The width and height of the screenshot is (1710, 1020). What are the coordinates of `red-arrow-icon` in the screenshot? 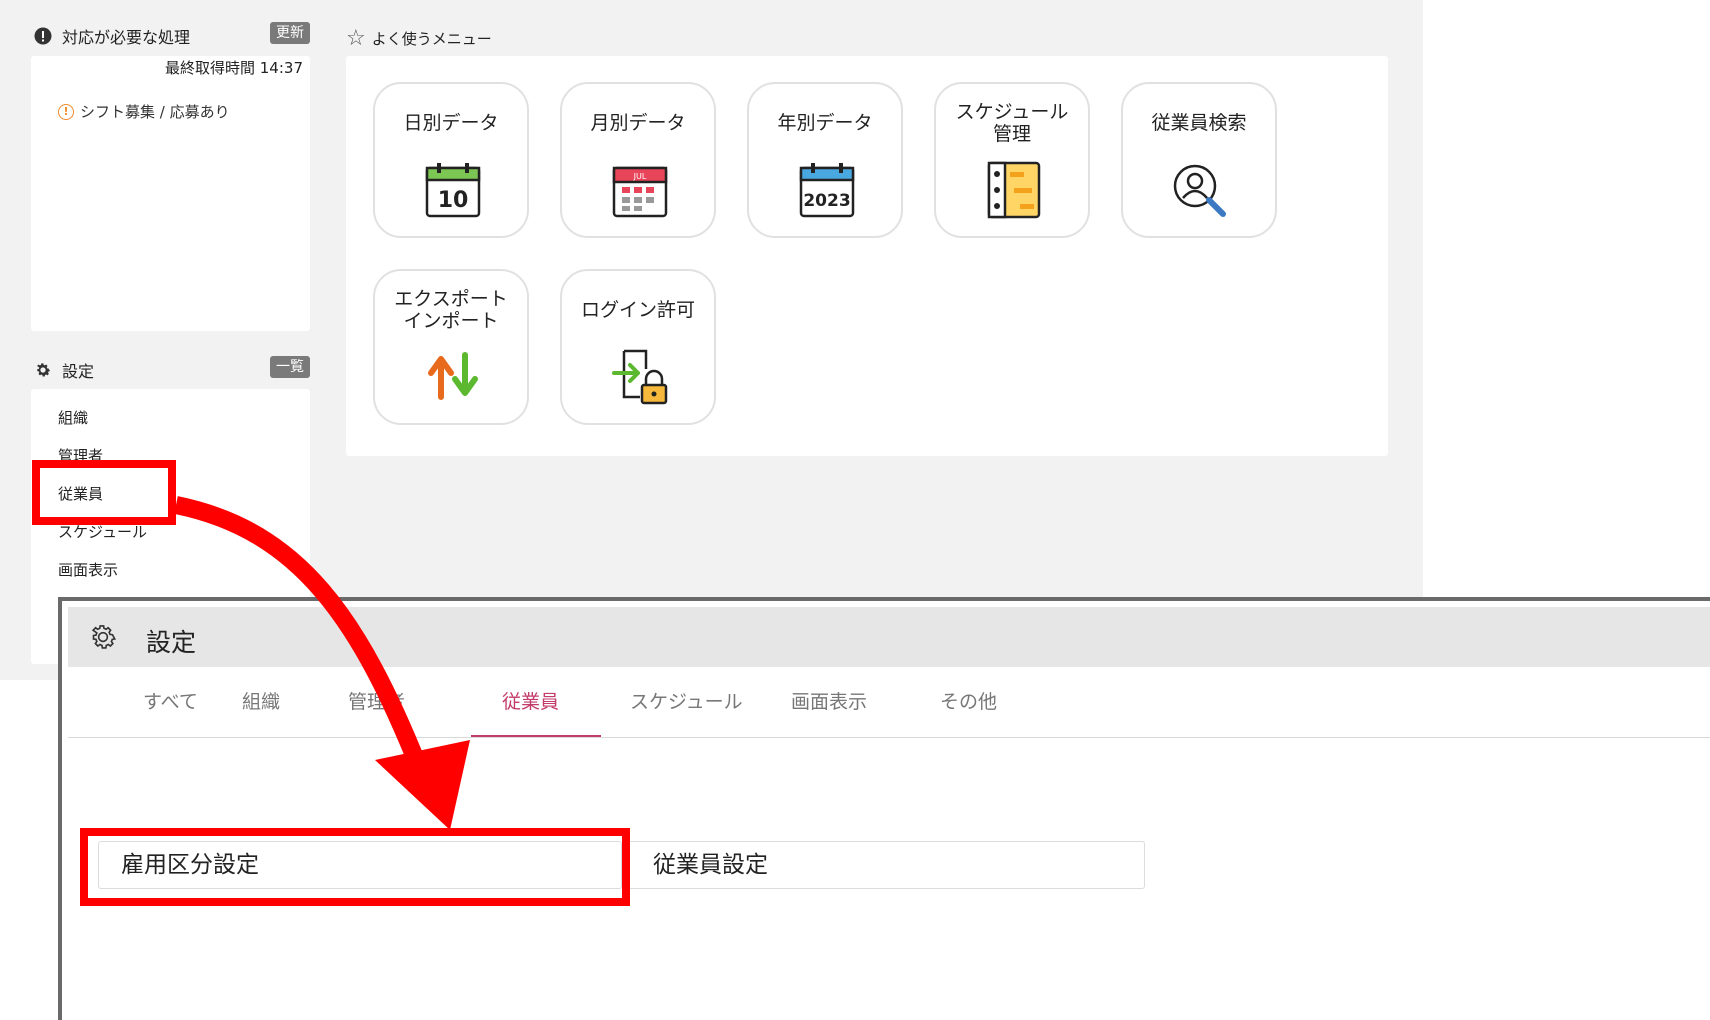 It's located at (322, 663).